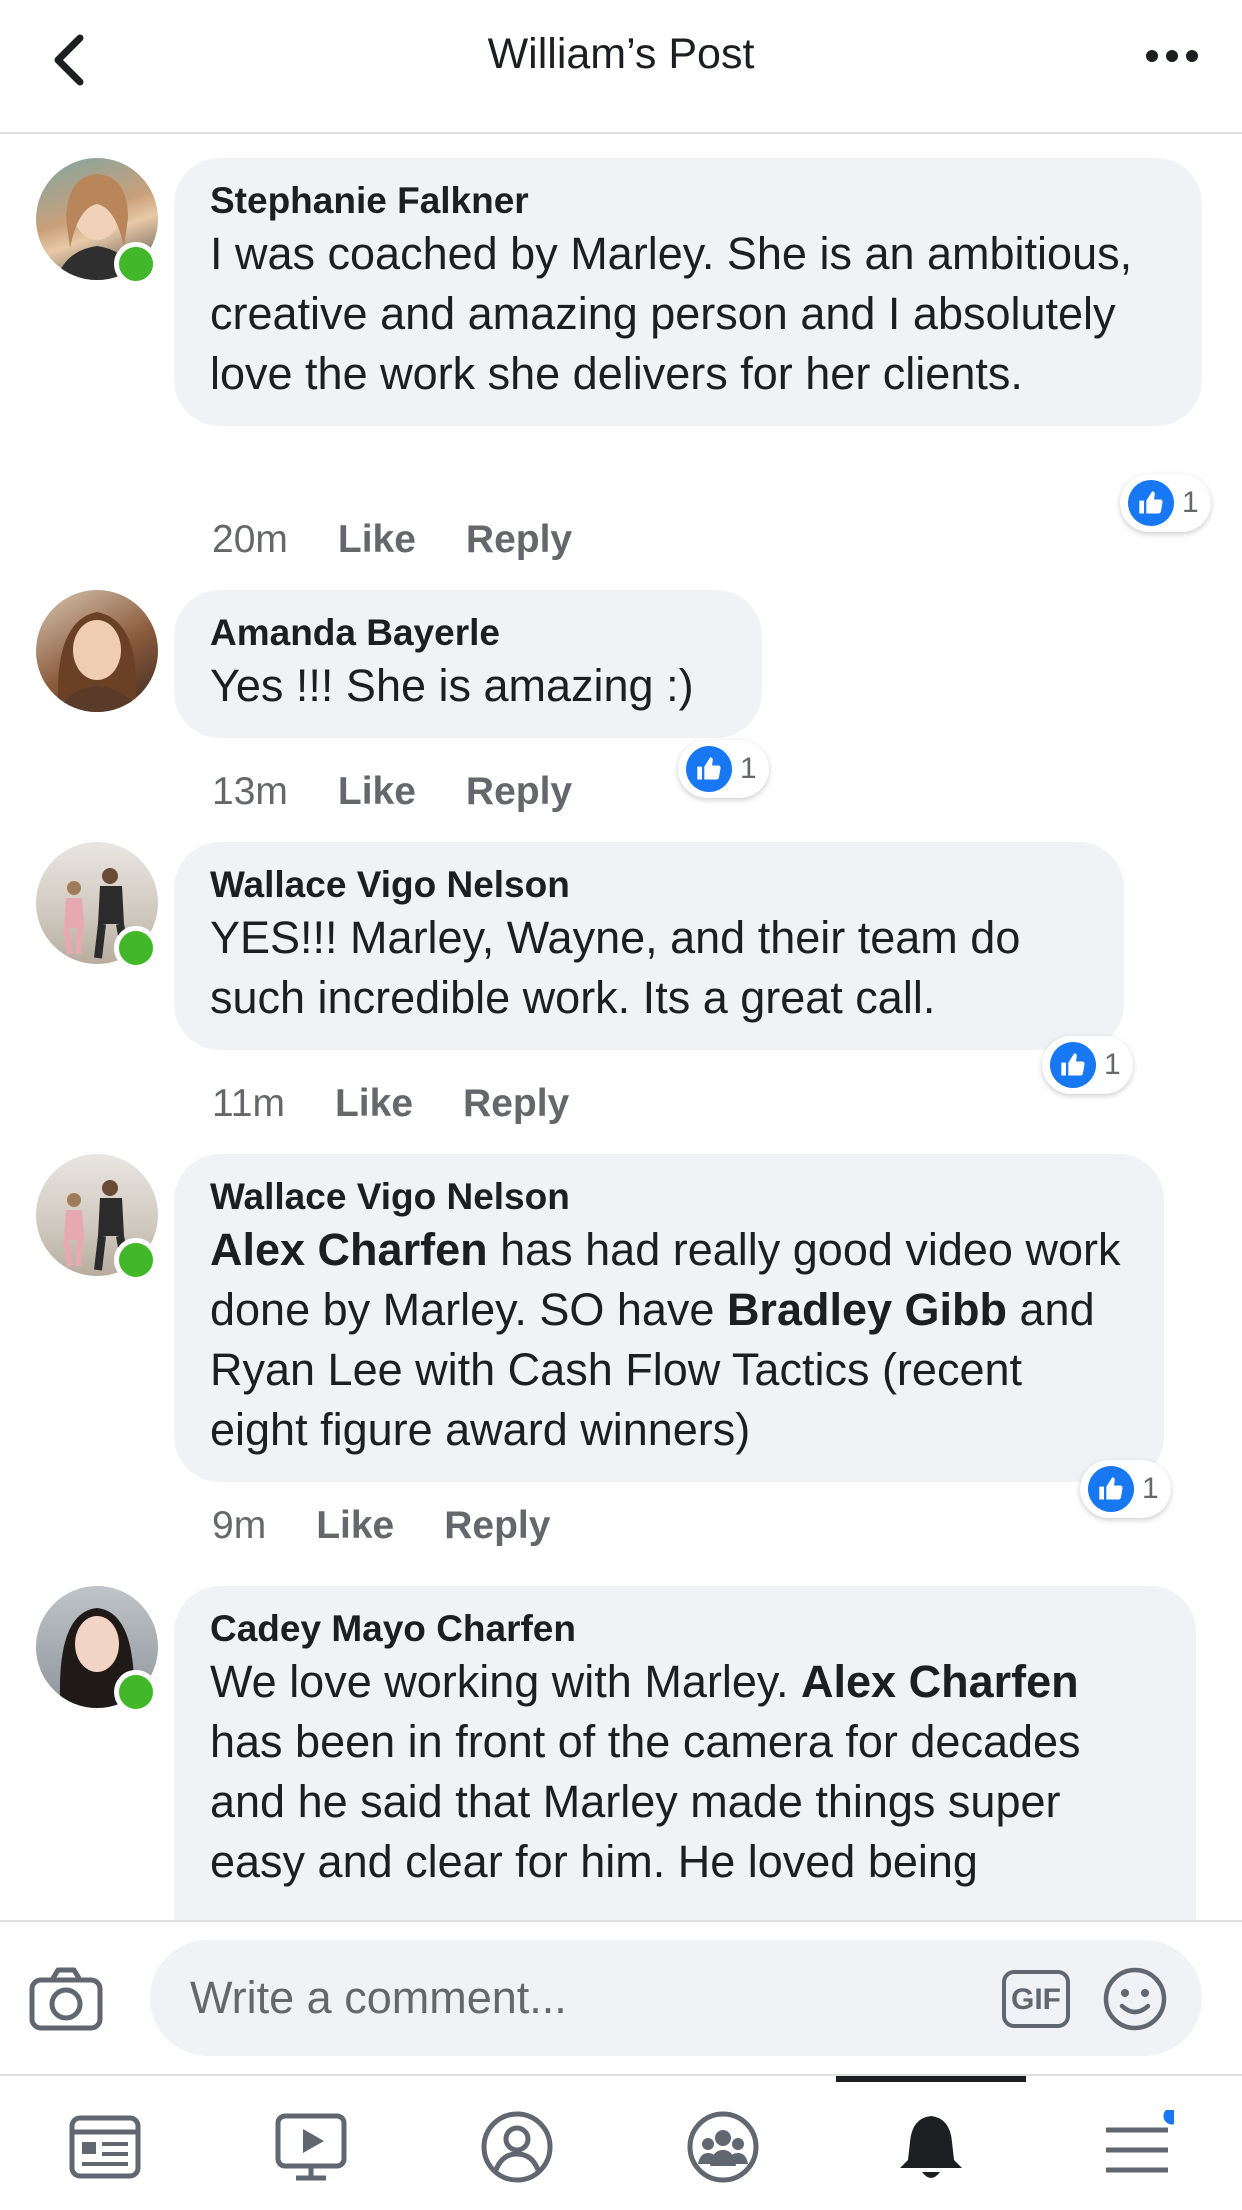 The image size is (1242, 2210). Describe the element at coordinates (676, 1998) in the screenshot. I see `comment-input: Write a comment... GIF` at that location.